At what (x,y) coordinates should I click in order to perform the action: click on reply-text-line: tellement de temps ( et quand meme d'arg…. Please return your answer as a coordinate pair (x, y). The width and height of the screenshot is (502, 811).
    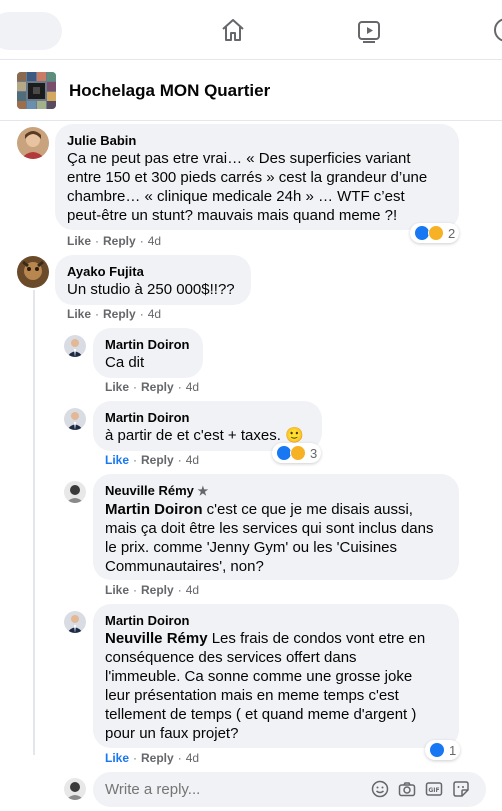
    Looking at the image, I should click on (261, 714).